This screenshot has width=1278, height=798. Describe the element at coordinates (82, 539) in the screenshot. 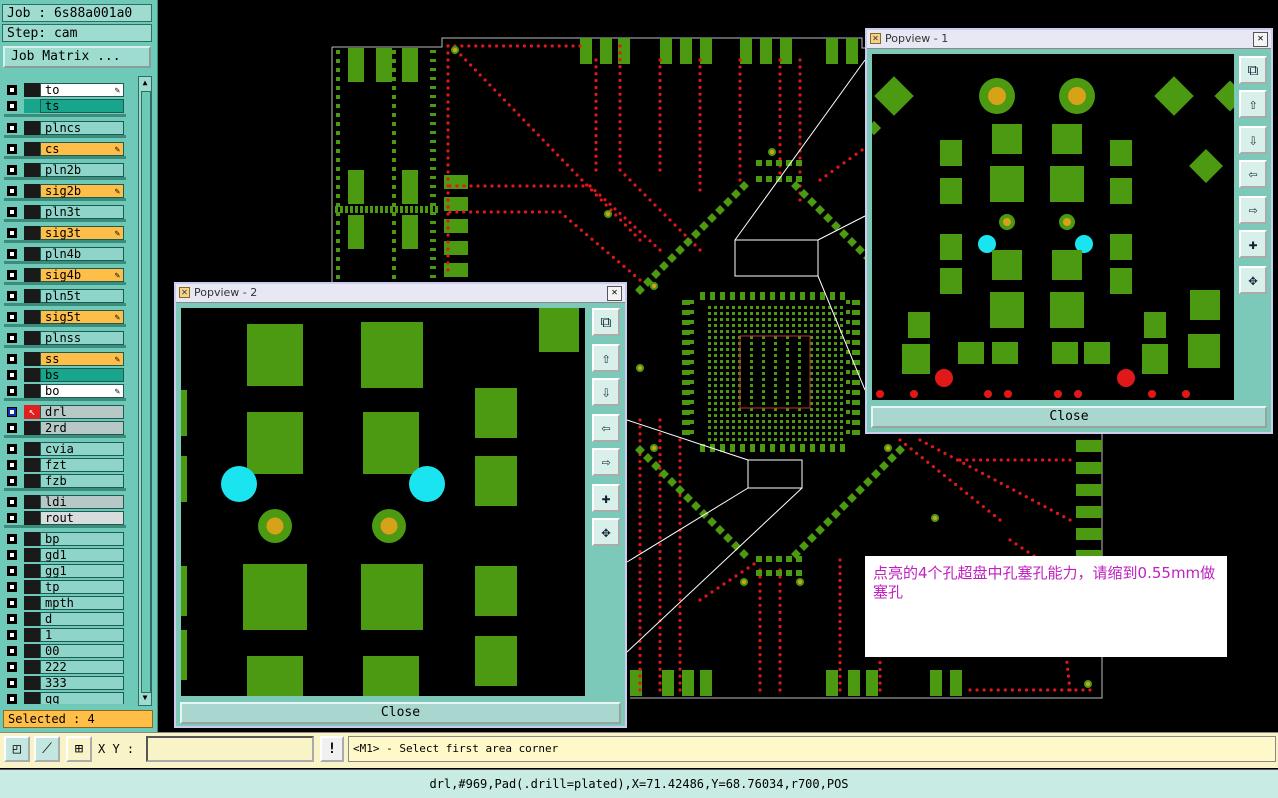

I see `layer-name-bp: bp` at that location.